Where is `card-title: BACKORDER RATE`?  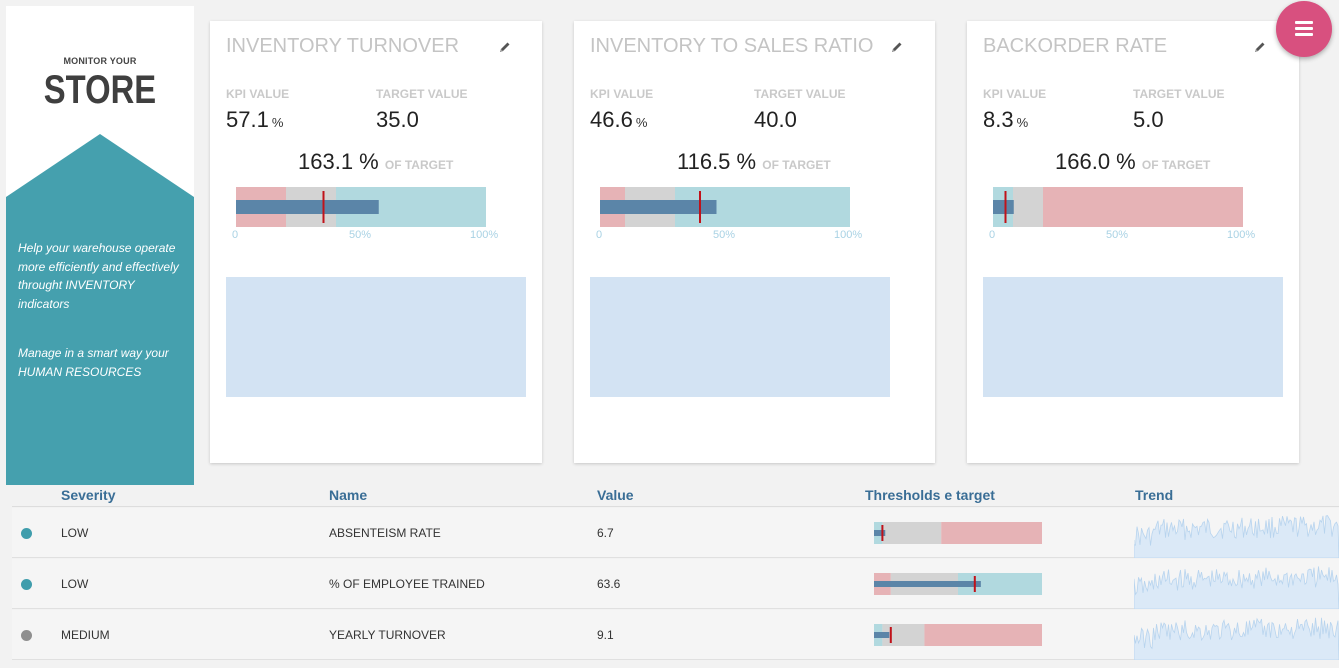 card-title: BACKORDER RATE is located at coordinates (1075, 46).